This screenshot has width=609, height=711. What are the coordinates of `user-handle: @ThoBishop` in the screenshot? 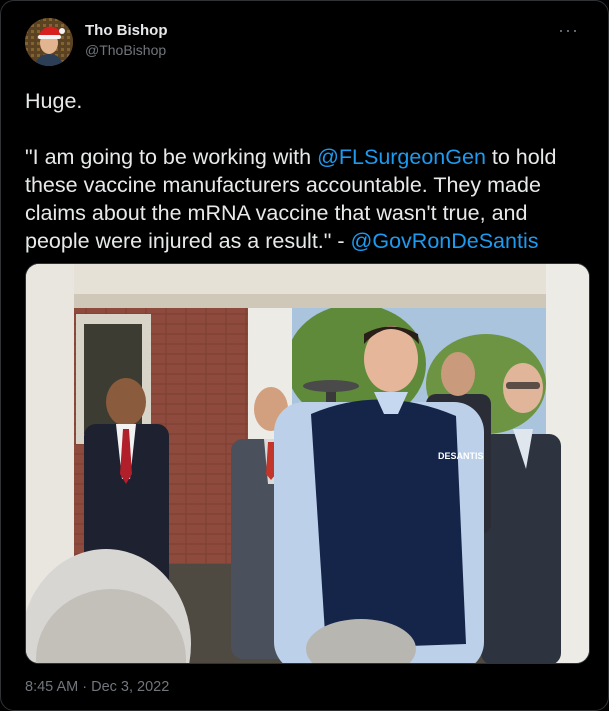 It's located at (126, 50).